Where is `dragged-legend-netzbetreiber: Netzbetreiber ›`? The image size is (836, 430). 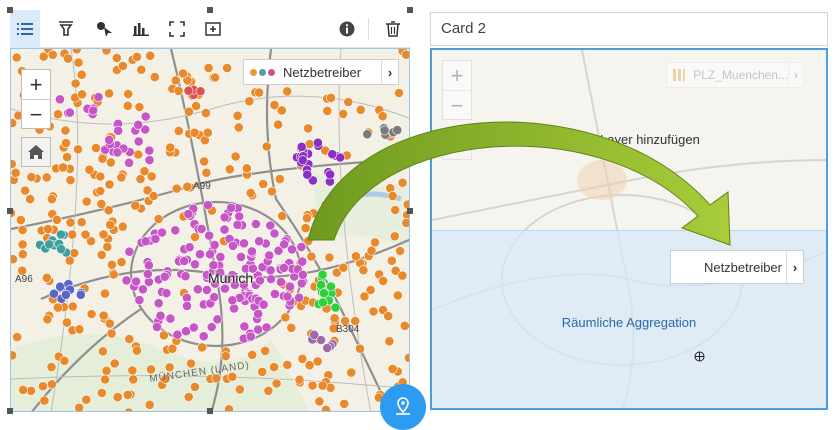 dragged-legend-netzbetreiber: Netzbetreiber › is located at coordinates (737, 267).